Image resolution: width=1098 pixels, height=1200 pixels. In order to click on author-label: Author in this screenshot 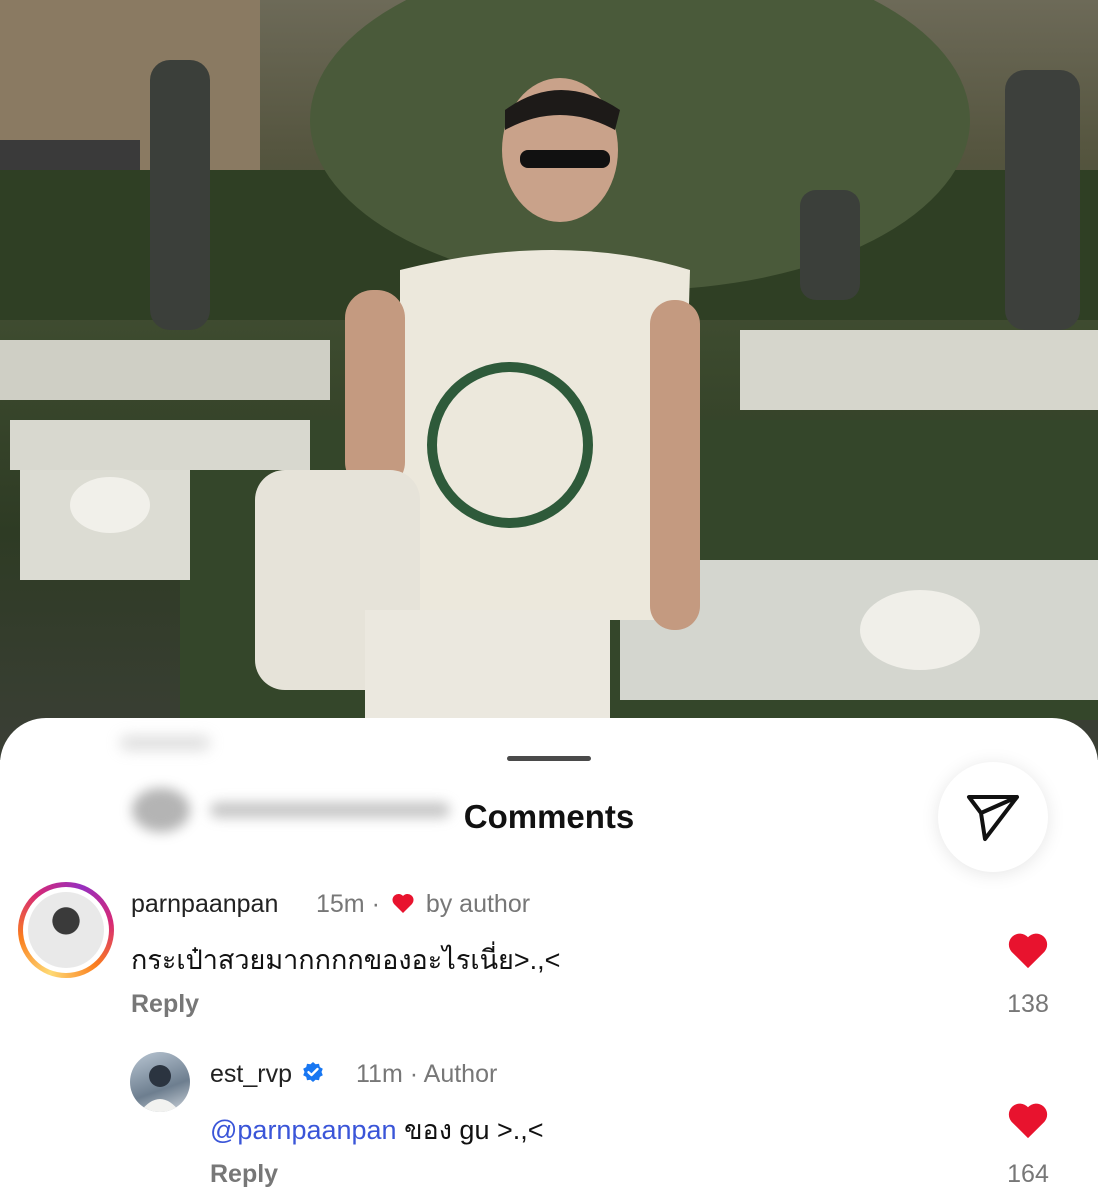, I will do `click(460, 1074)`.